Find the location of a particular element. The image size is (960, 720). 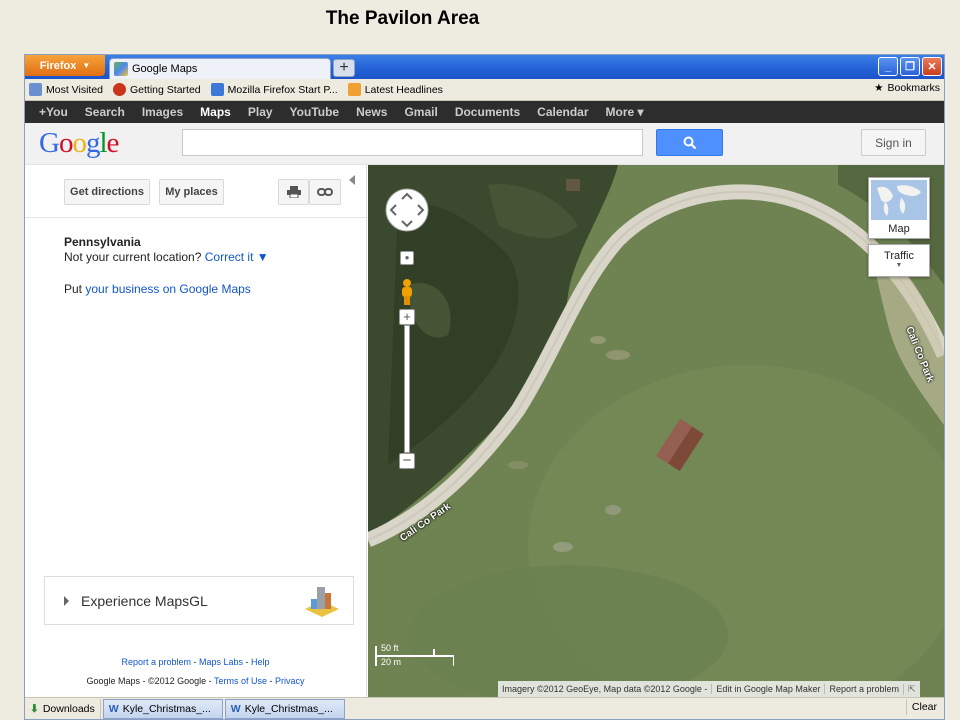

panel-divider is located at coordinates (195, 217).